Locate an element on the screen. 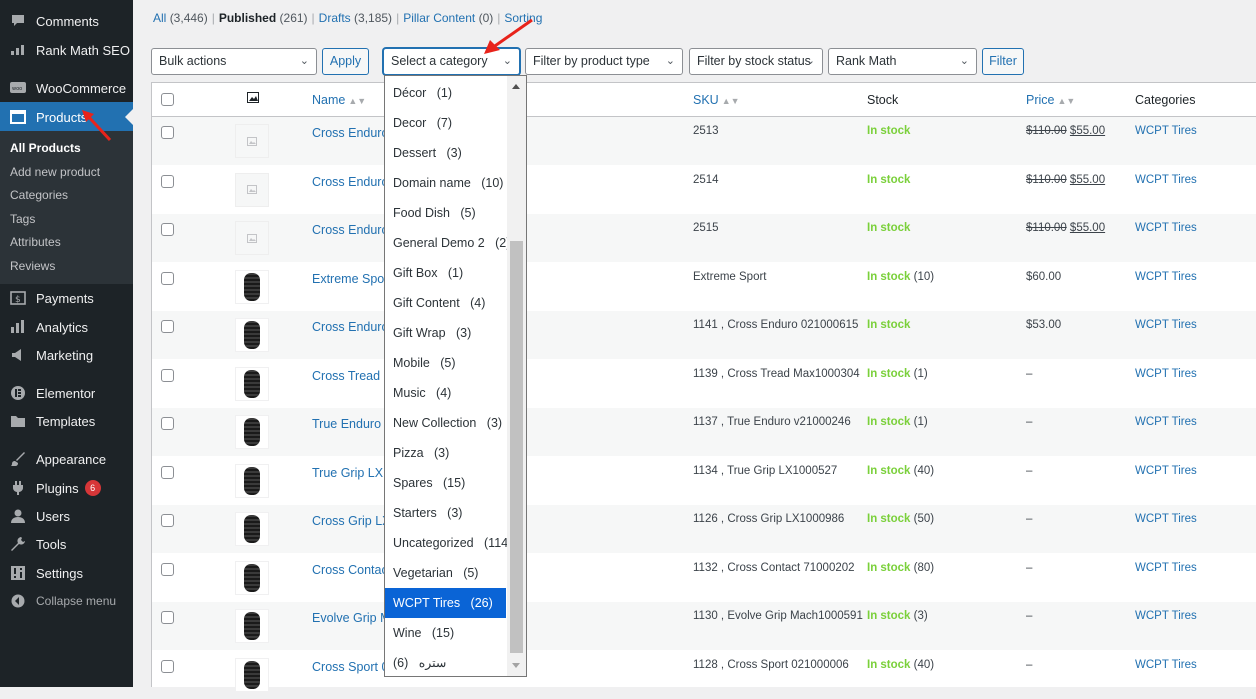 The image size is (1256, 699). sidebar-item-plugins: Plugins 6 is located at coordinates (66, 488).